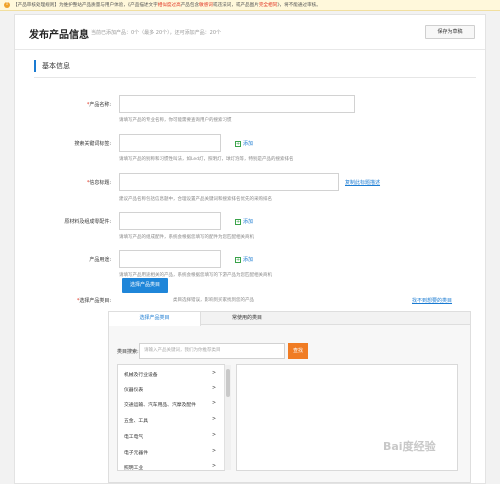 The height and width of the screenshot is (484, 500). Describe the element at coordinates (206, 5) in the screenshot. I see `notice-text-4: 敏感词` at that location.